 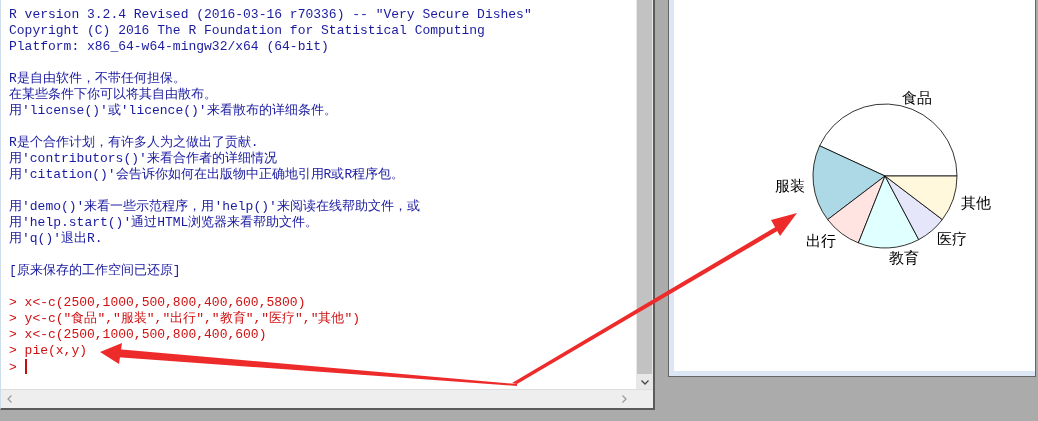 What do you see at coordinates (214, 206) in the screenshot?
I see `output-text: 用'demo()'来看一些示范程序，用'help()'来阅读在线帮助文件，或` at bounding box center [214, 206].